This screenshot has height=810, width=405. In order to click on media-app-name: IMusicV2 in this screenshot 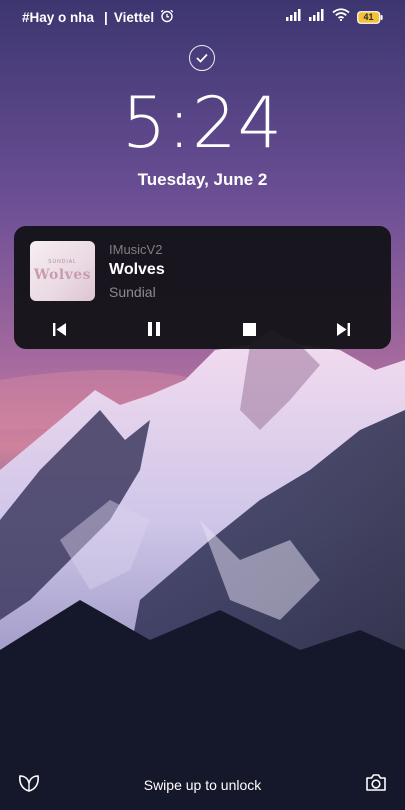, I will do `click(136, 249)`.